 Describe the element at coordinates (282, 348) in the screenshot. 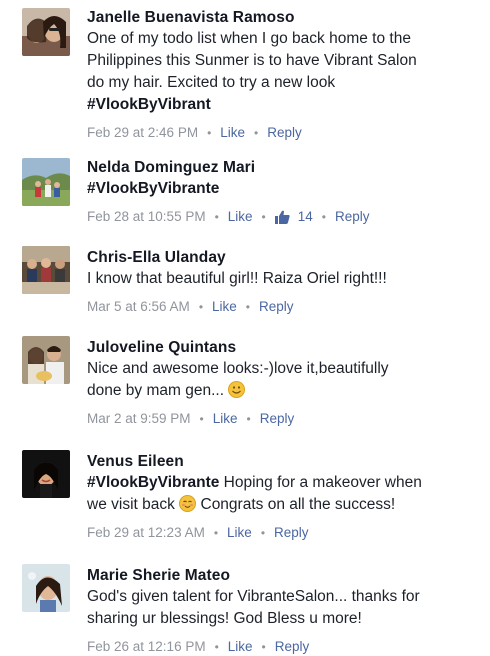

I see `commenter-name: Juloveline Quintans` at that location.